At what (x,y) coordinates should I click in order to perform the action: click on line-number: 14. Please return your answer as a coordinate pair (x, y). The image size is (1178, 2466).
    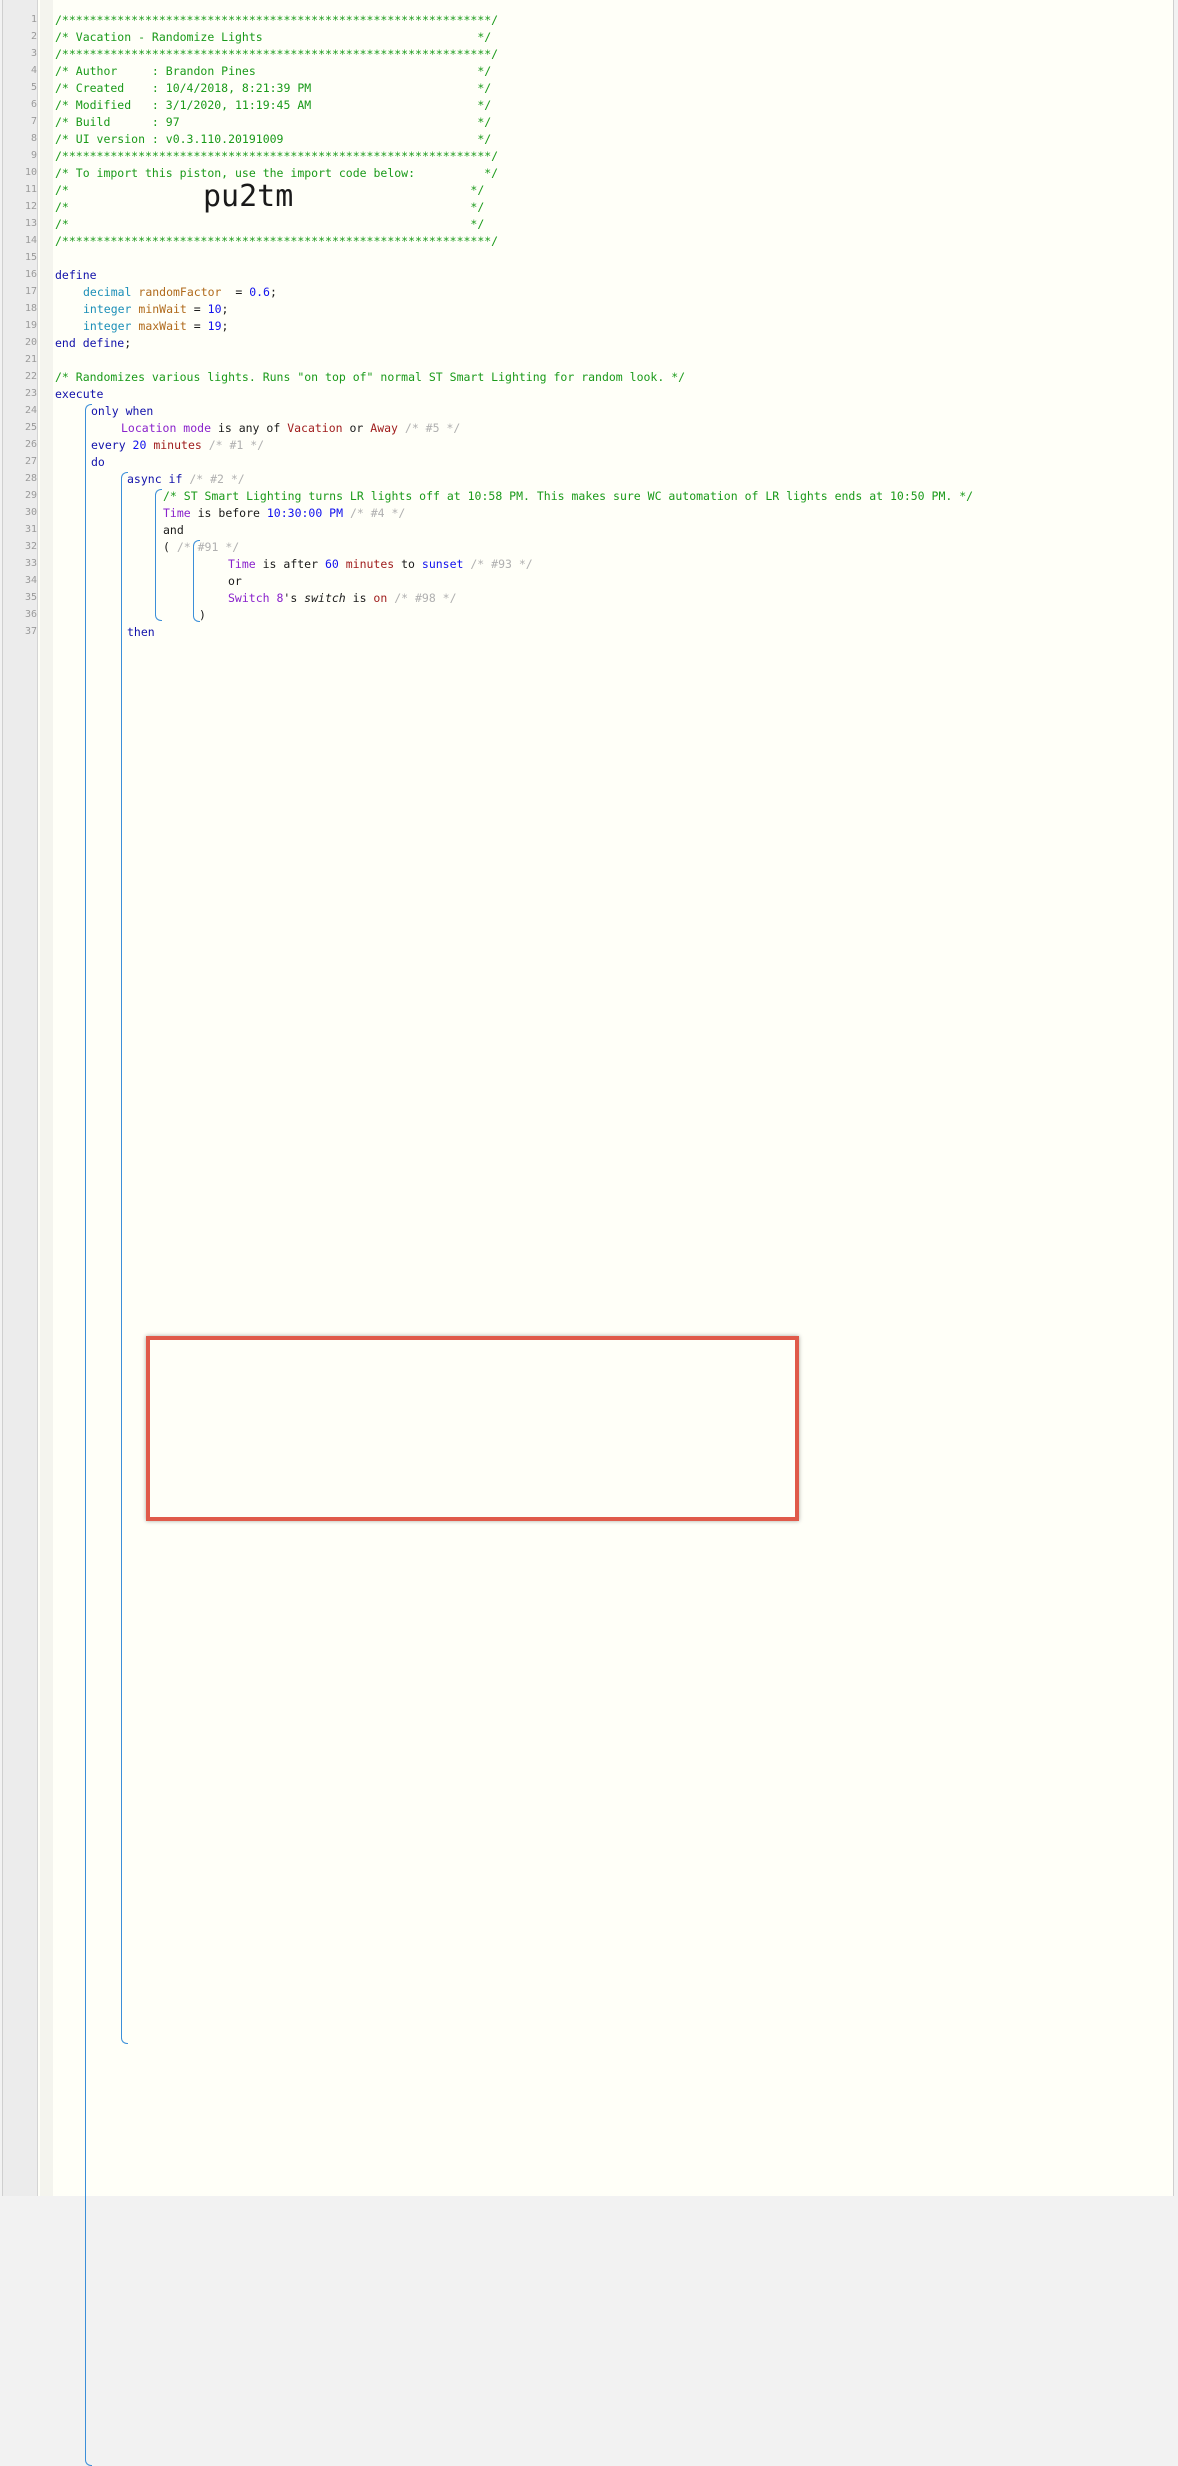
    Looking at the image, I should click on (30, 240).